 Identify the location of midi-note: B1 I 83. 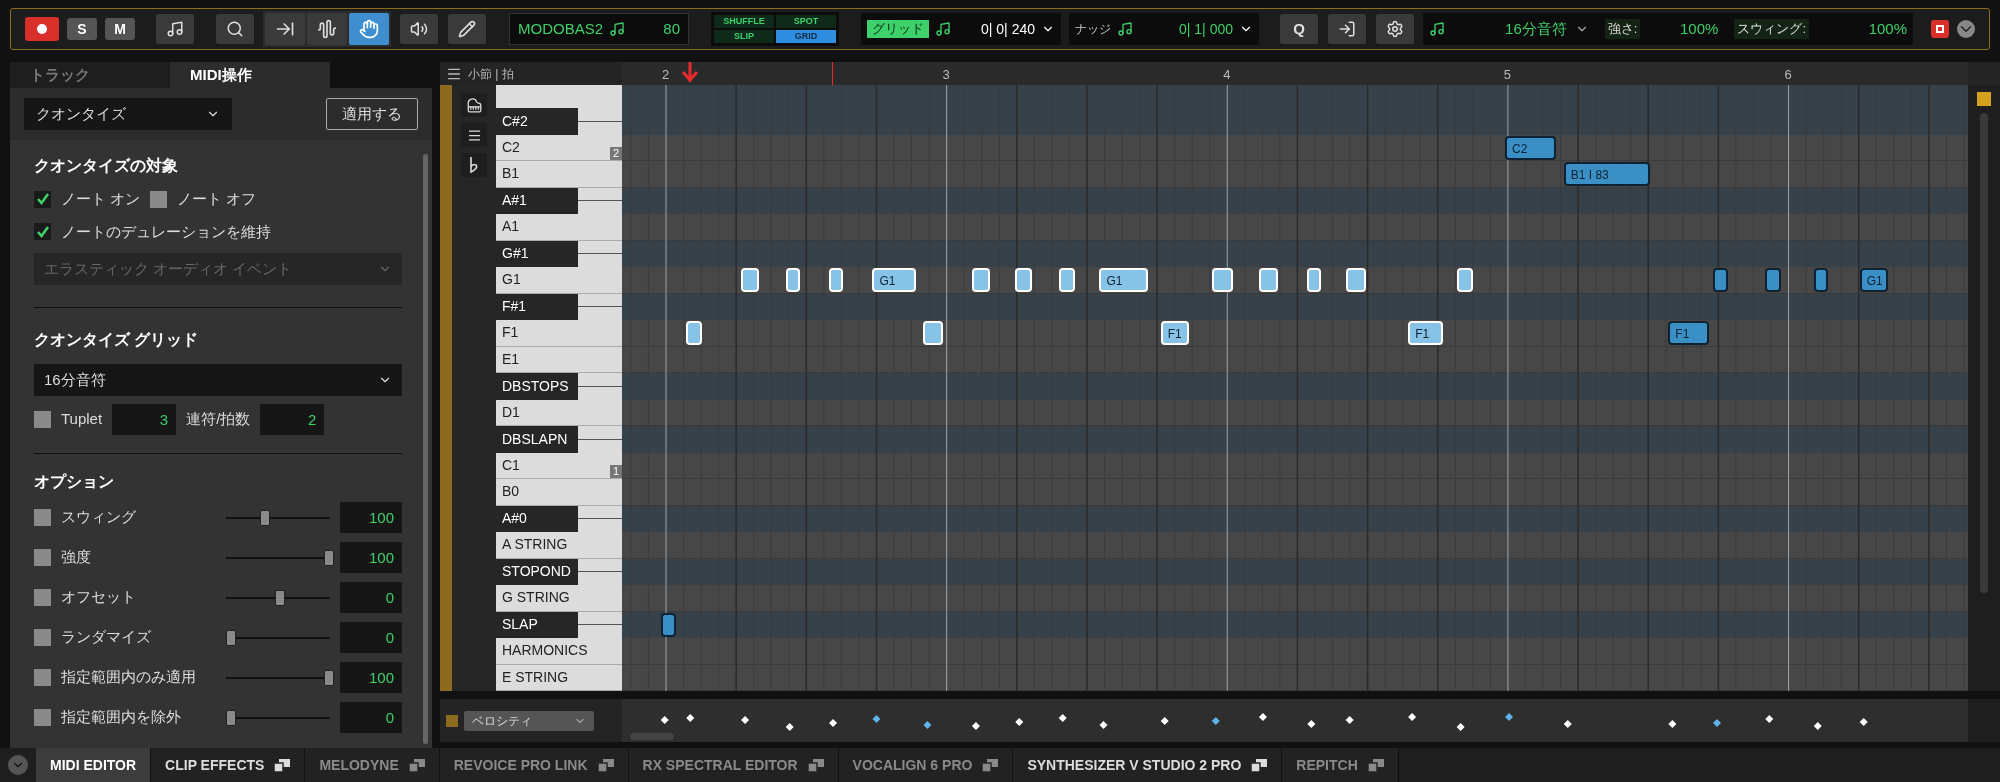
(1607, 174).